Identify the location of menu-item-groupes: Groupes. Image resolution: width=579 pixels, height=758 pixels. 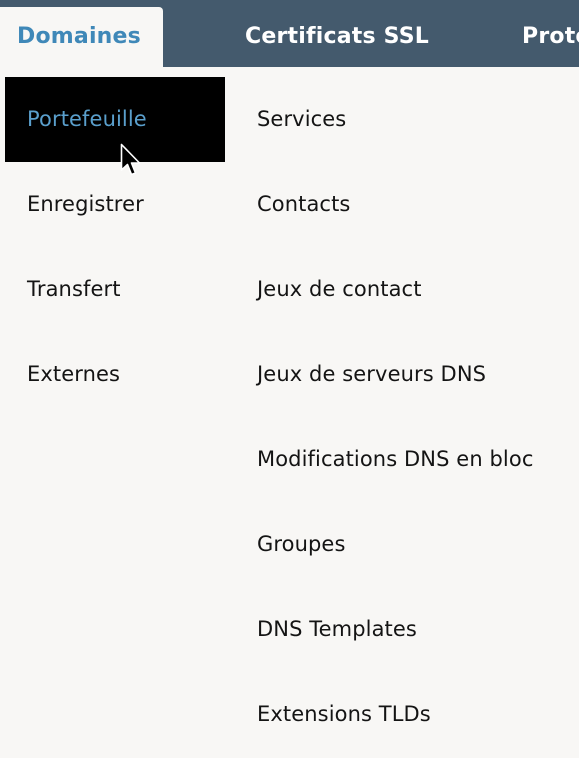
(301, 544).